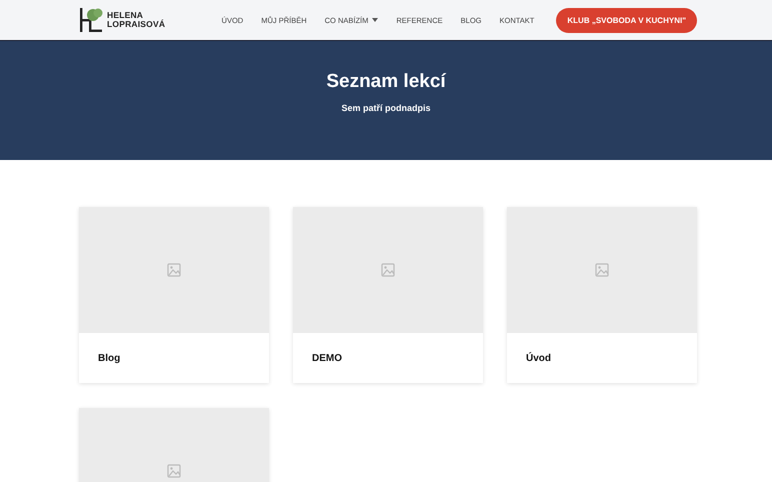  Describe the element at coordinates (626, 20) in the screenshot. I see `club-button: KLUB „SVOBODA V KUCHYNI"` at that location.